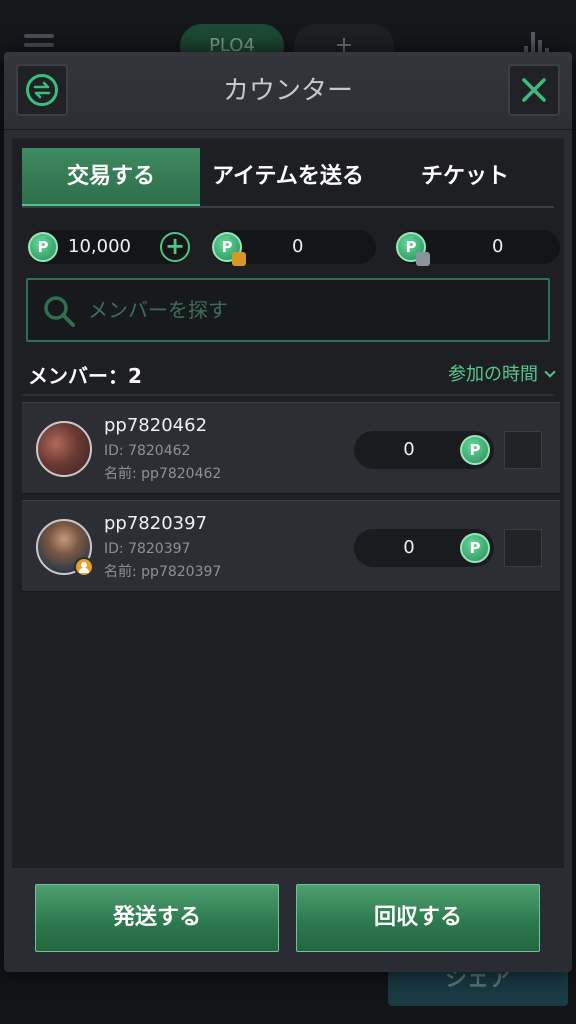 This screenshot has height=1024, width=576. What do you see at coordinates (423, 259) in the screenshot?
I see `group-badge-icon` at bounding box center [423, 259].